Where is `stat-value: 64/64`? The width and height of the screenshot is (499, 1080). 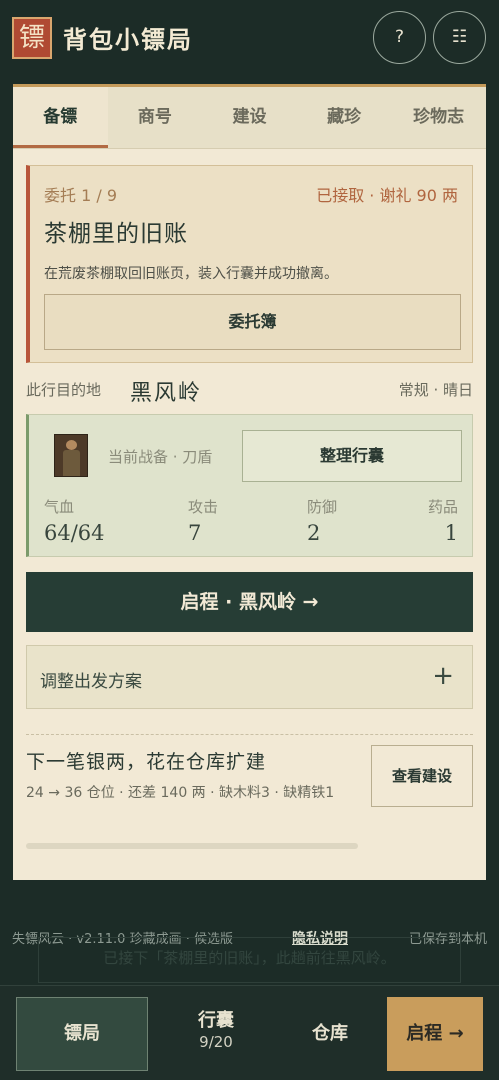 stat-value: 64/64 is located at coordinates (74, 533).